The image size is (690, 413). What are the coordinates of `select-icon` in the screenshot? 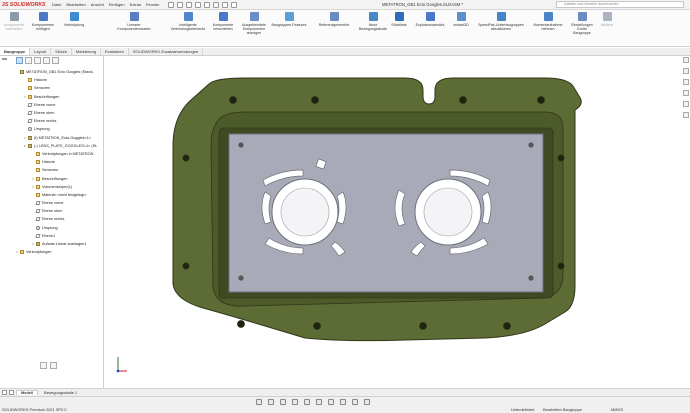 It's located at (215, 4).